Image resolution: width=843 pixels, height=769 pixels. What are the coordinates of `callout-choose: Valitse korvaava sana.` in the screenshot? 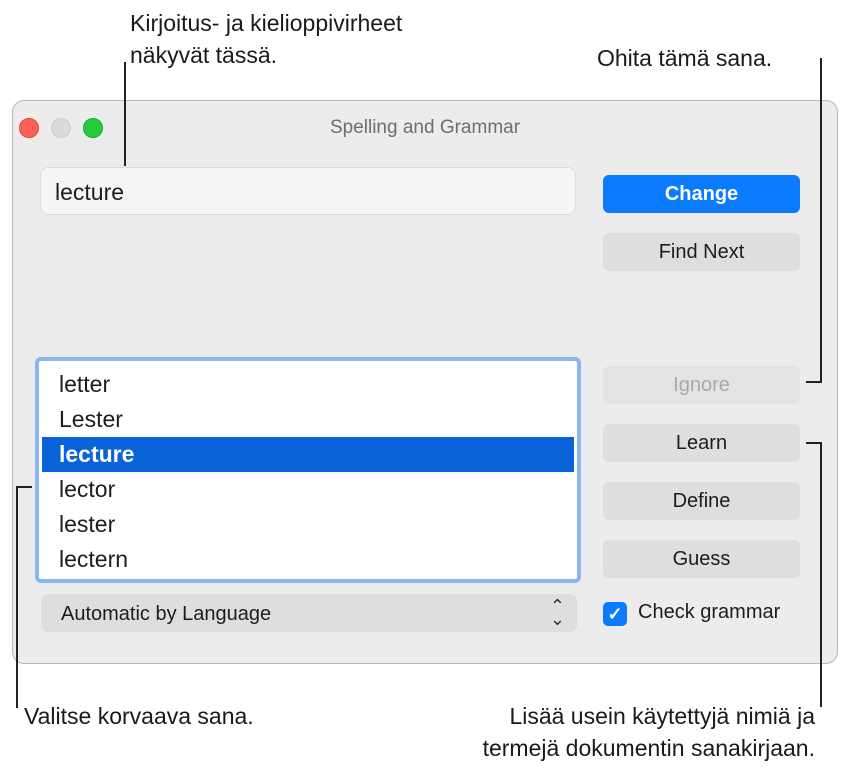 It's located at (139, 716).